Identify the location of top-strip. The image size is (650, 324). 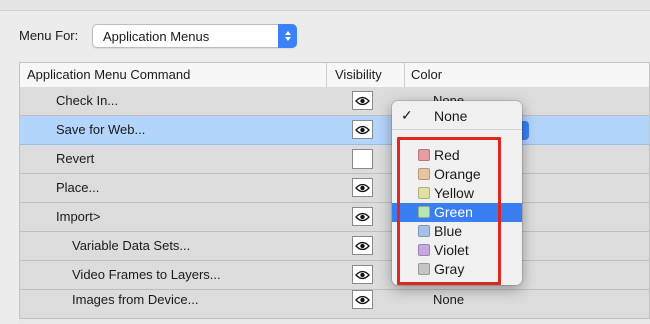
(325, 5).